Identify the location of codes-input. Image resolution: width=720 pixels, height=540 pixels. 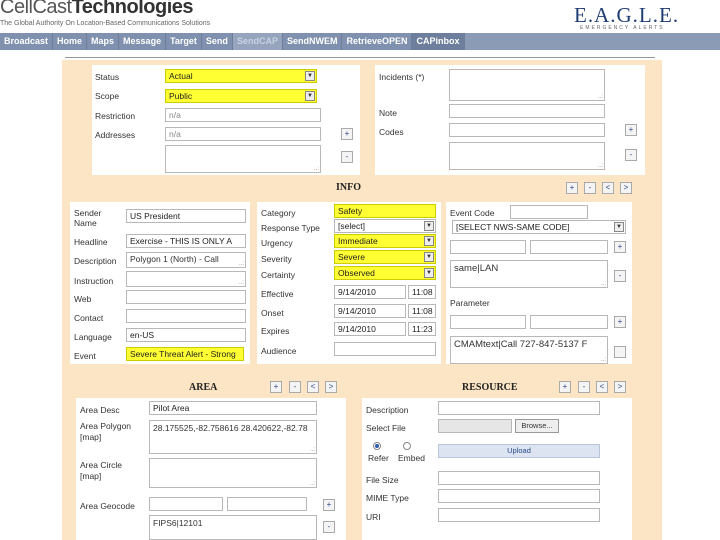
(527, 130).